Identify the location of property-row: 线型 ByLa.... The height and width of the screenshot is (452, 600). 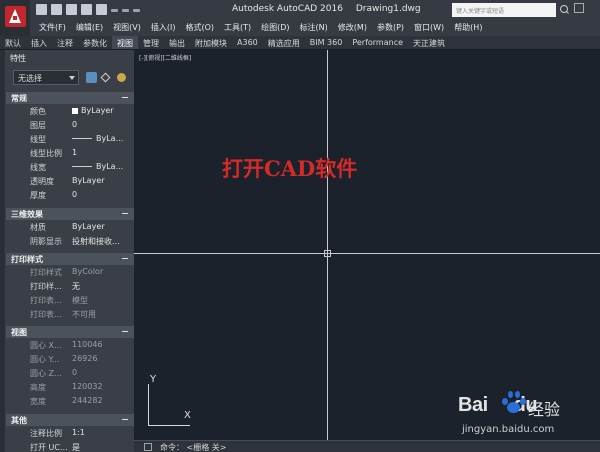
(70, 139).